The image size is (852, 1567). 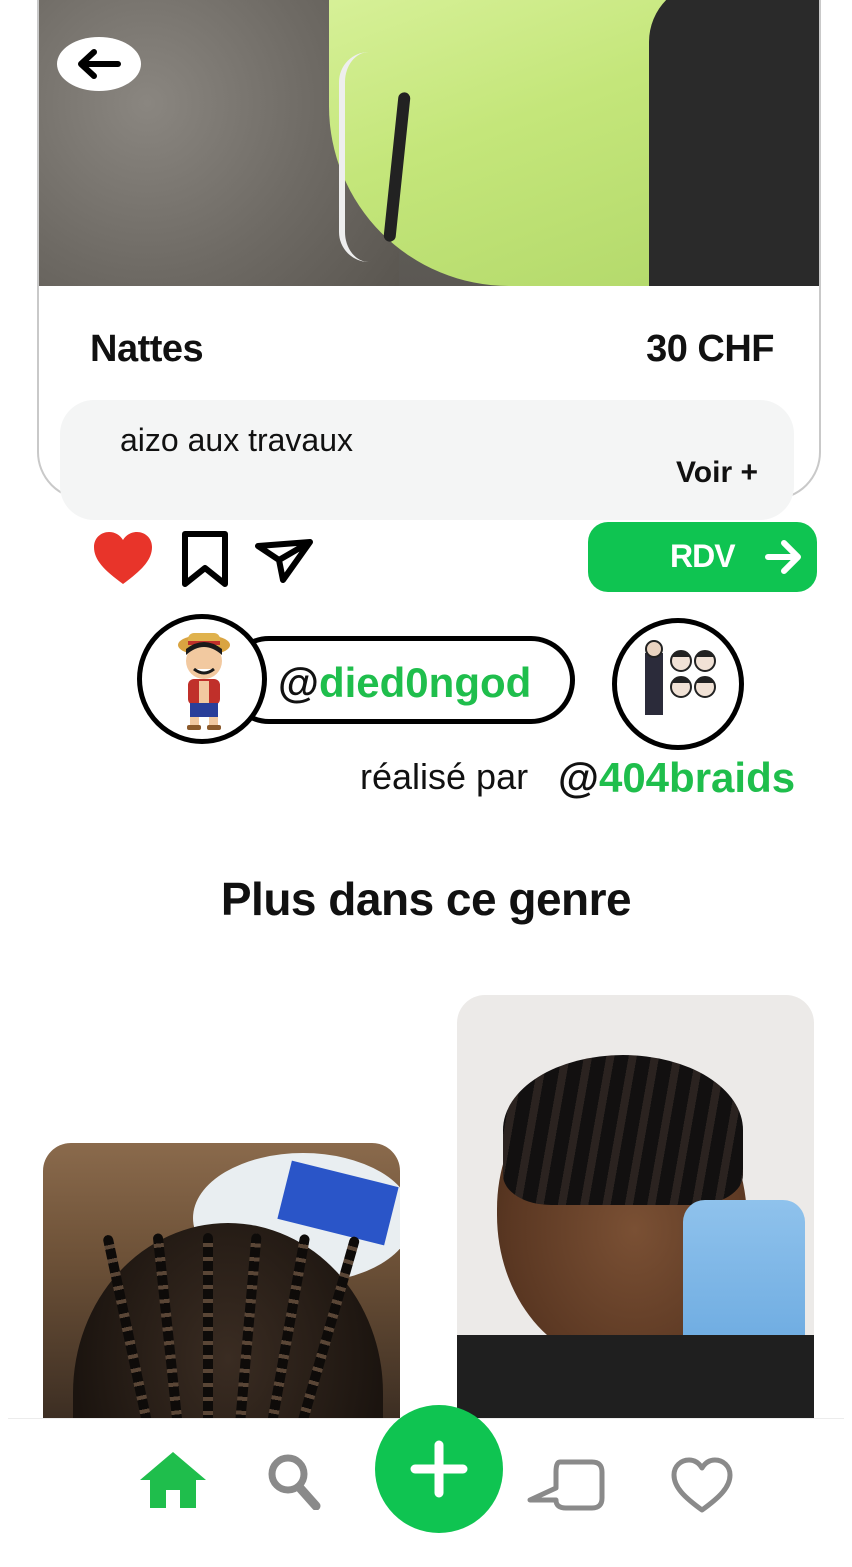 I want to click on user-handle-name: died0ngod, so click(x=425, y=682).